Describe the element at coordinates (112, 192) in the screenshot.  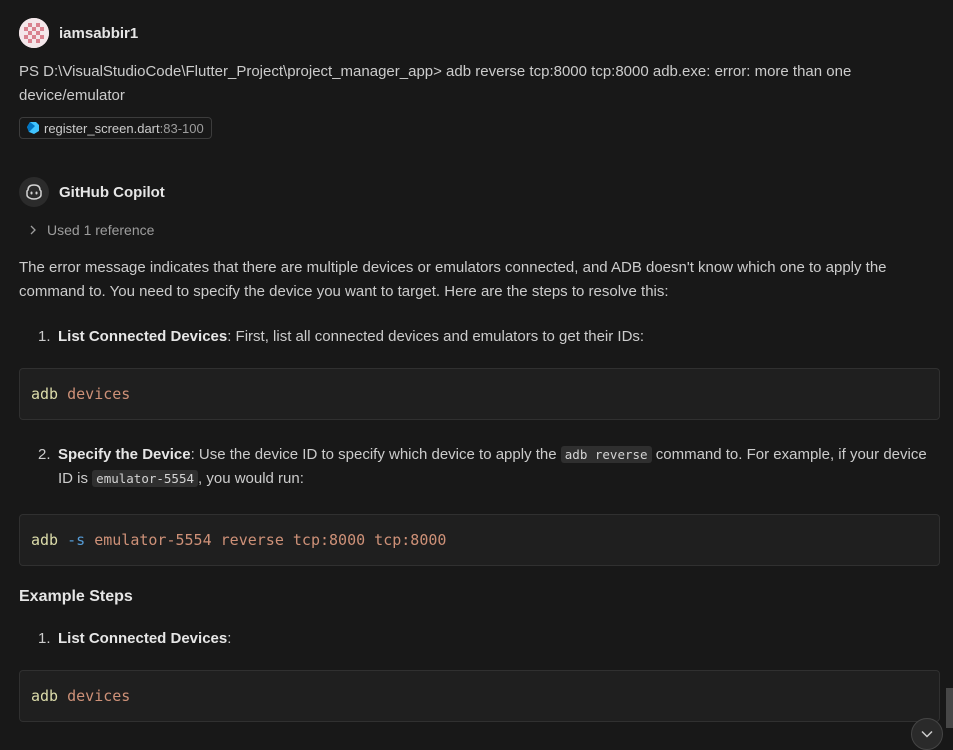
I see `copilot-name: GitHub Copilot` at that location.